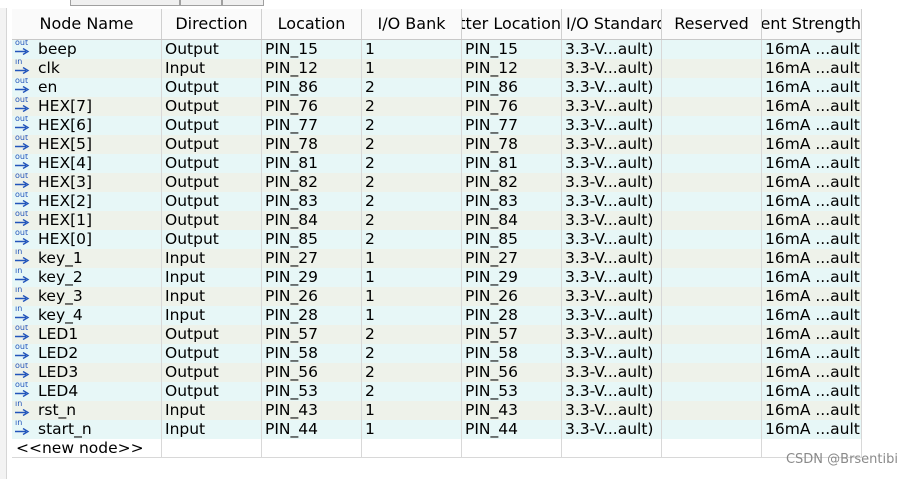 The image size is (912, 479). What do you see at coordinates (512, 315) in the screenshot?
I see `cell-fitter-location: PIN_28` at bounding box center [512, 315].